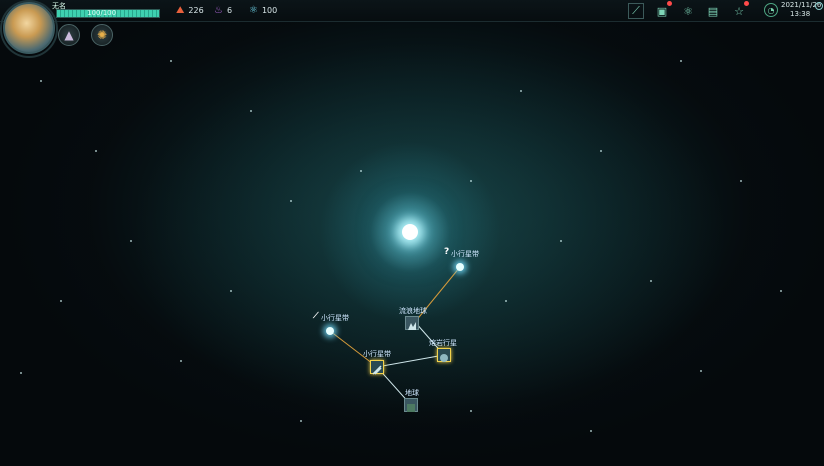 This screenshot has width=824, height=466. What do you see at coordinates (412, 393) in the screenshot?
I see `node-label-earth: 地球` at bounding box center [412, 393].